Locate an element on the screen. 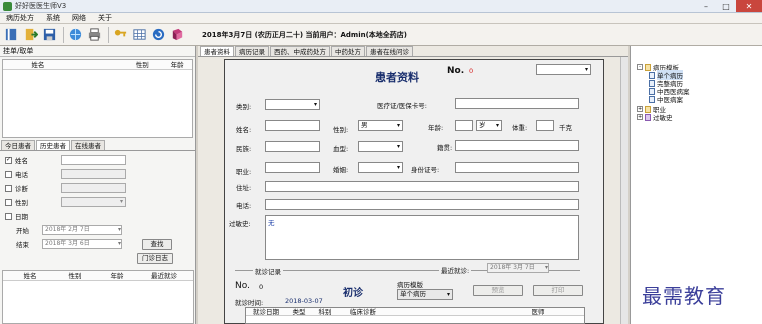  tree-node-tcm-case: 中医病案 is located at coordinates (666, 99).